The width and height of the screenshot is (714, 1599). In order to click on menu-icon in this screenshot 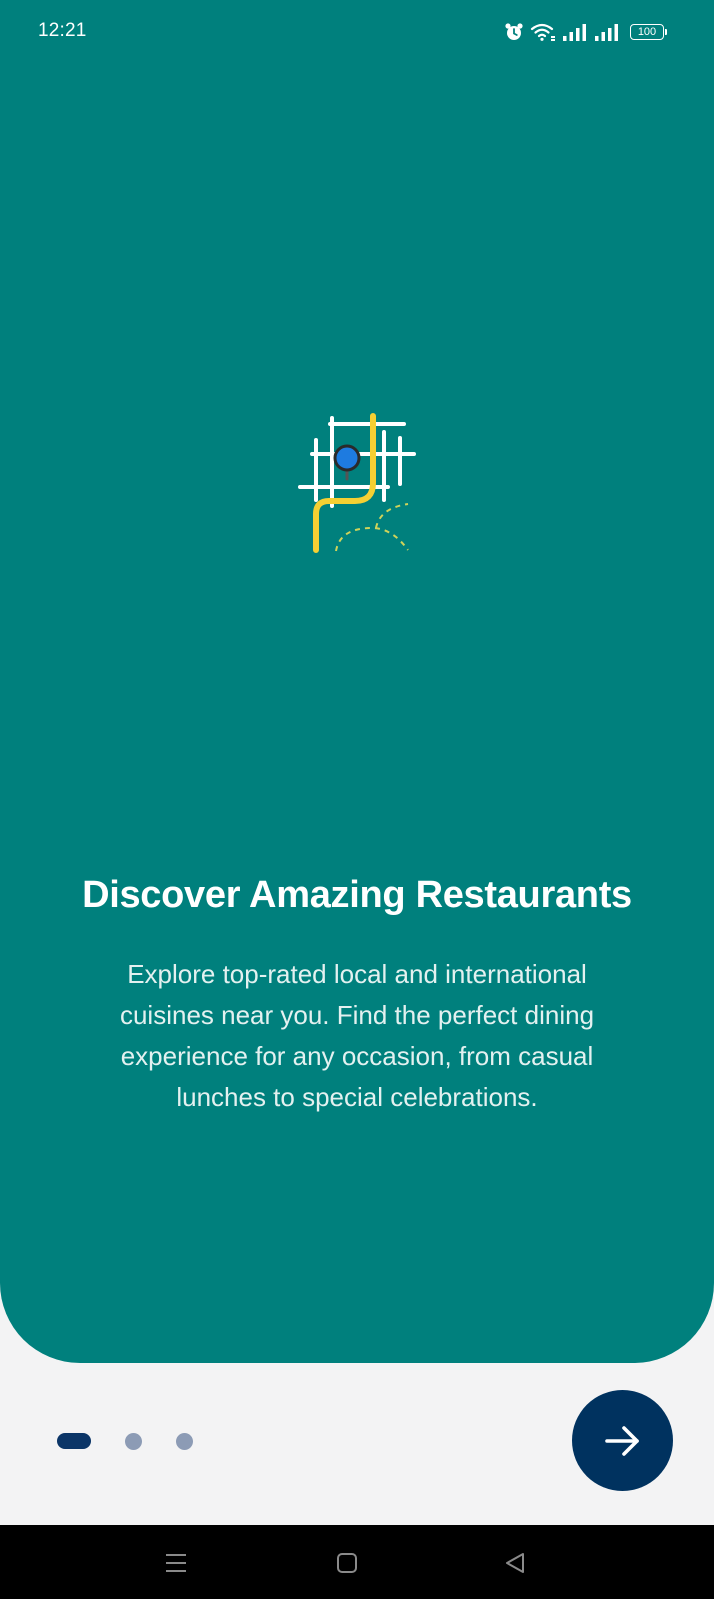, I will do `click(176, 1563)`.